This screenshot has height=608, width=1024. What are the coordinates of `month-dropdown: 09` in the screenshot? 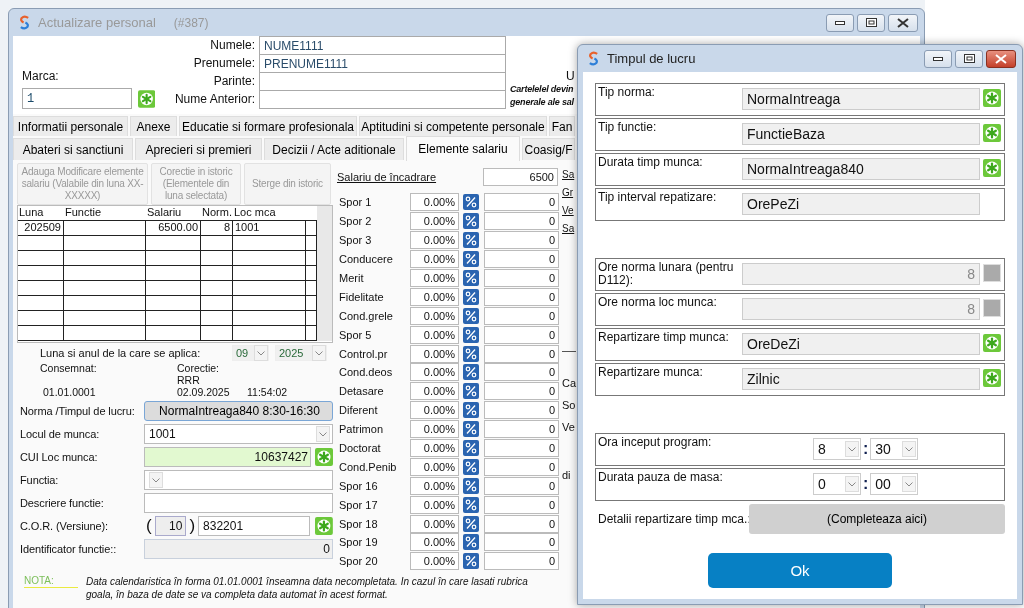 It's located at (250, 353).